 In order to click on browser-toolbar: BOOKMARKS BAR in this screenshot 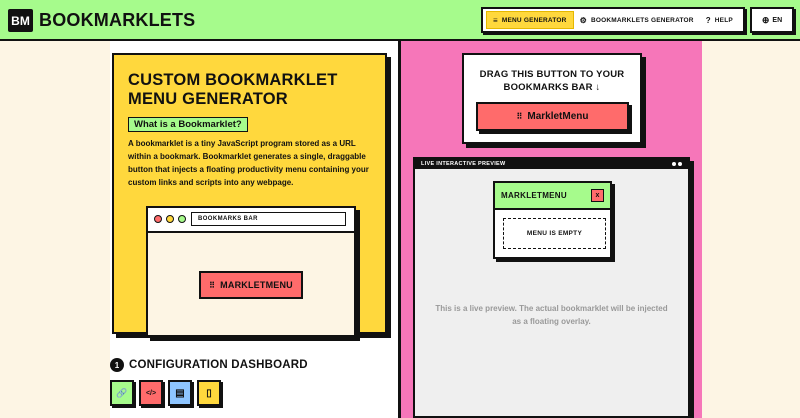, I will do `click(251, 220)`.